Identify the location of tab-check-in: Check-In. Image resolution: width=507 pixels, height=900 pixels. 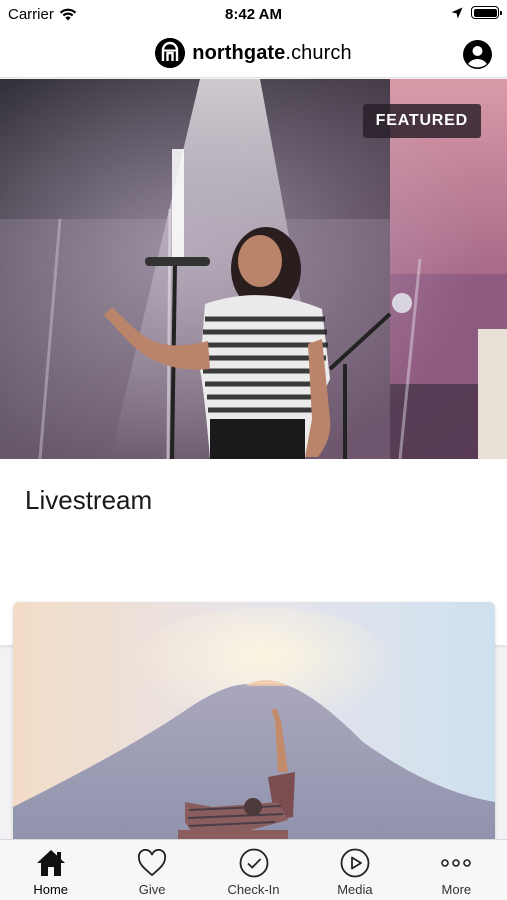
(253, 870).